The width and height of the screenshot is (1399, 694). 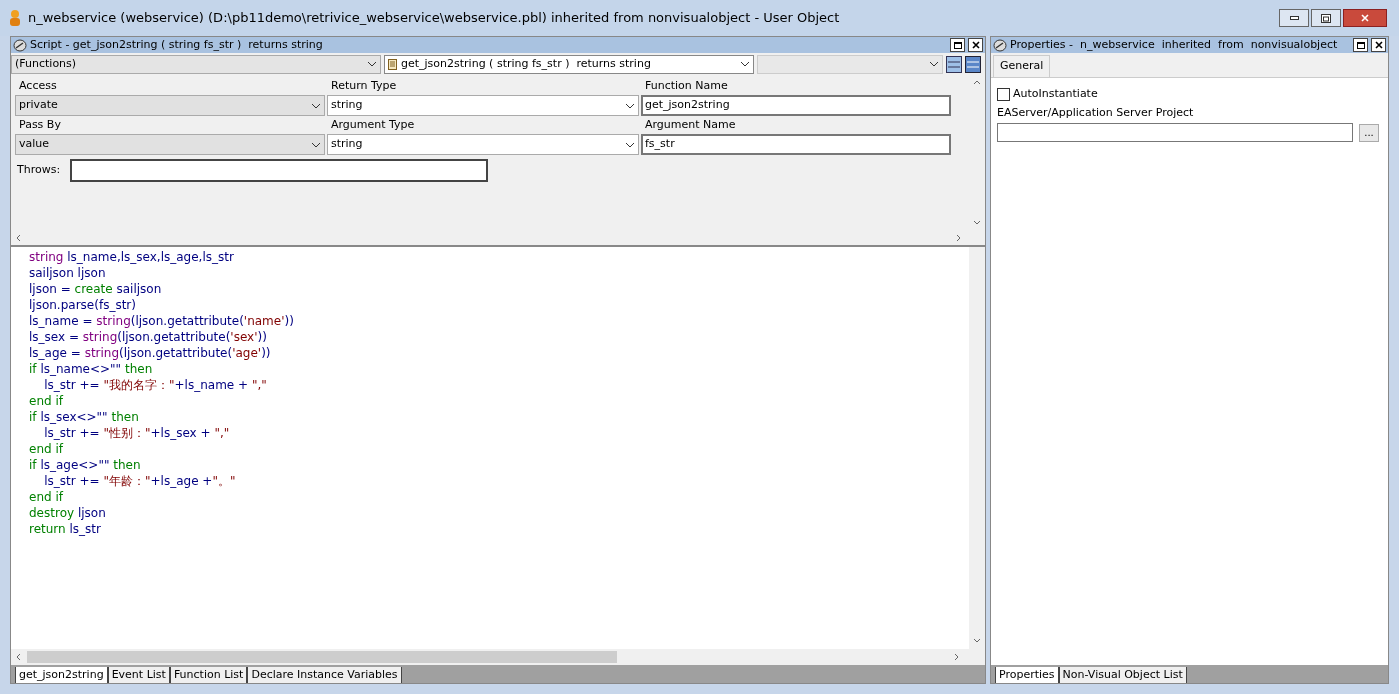 I want to click on field-label: Pass By, so click(x=40, y=125).